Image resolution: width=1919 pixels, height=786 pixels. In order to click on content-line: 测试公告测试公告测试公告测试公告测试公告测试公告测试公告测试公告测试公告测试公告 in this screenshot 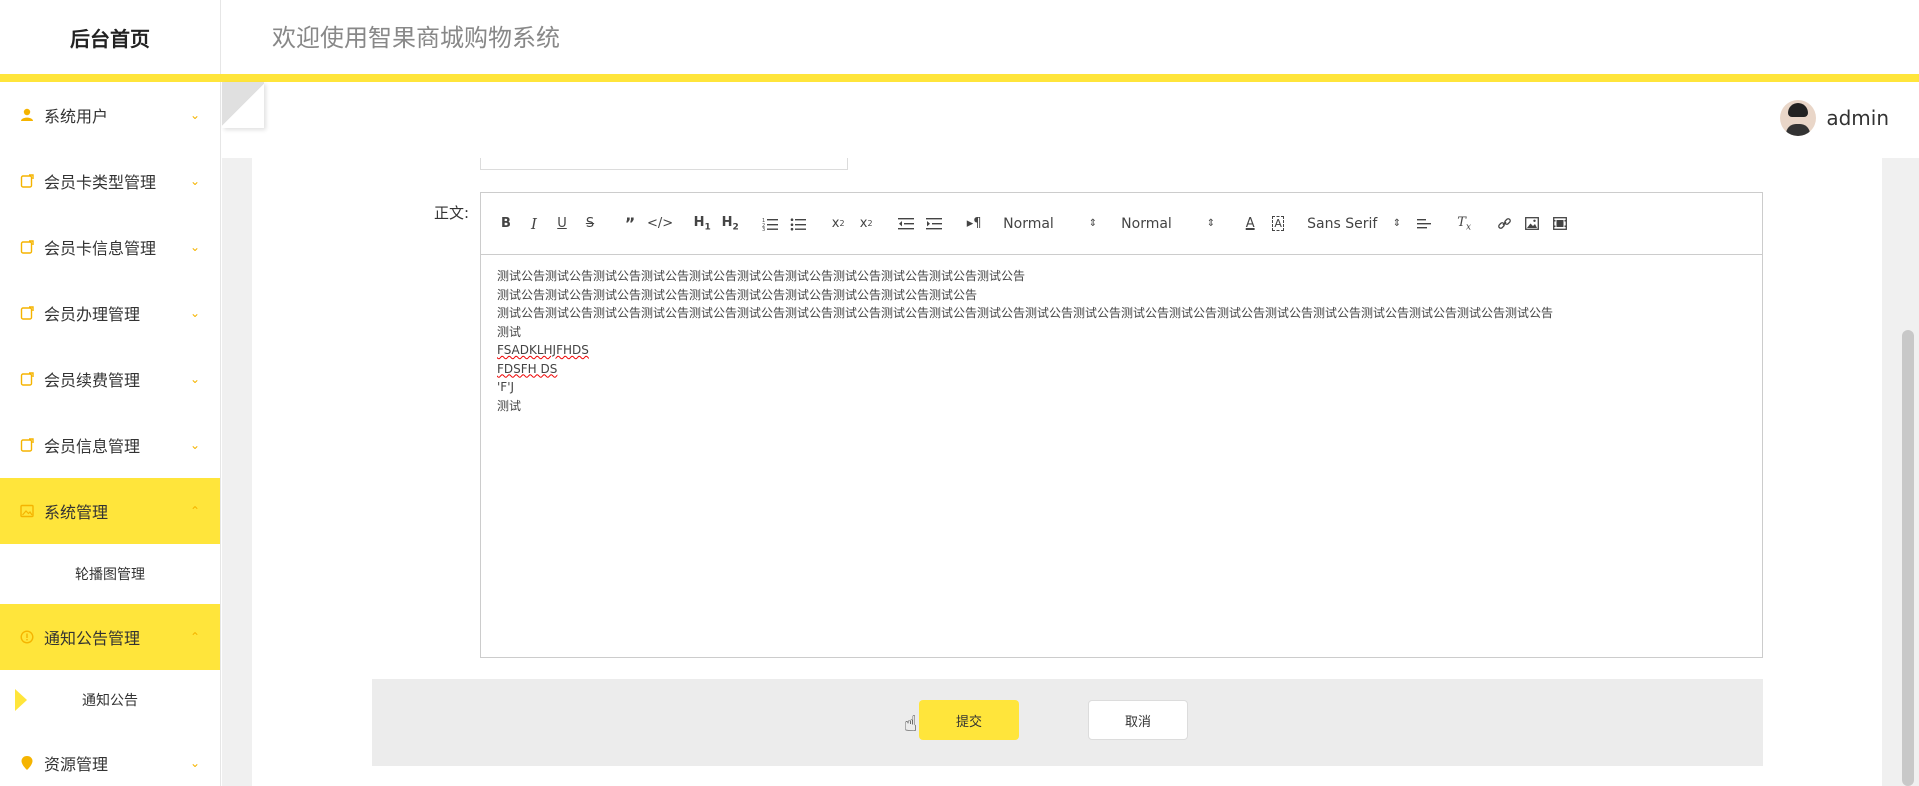, I will do `click(737, 294)`.